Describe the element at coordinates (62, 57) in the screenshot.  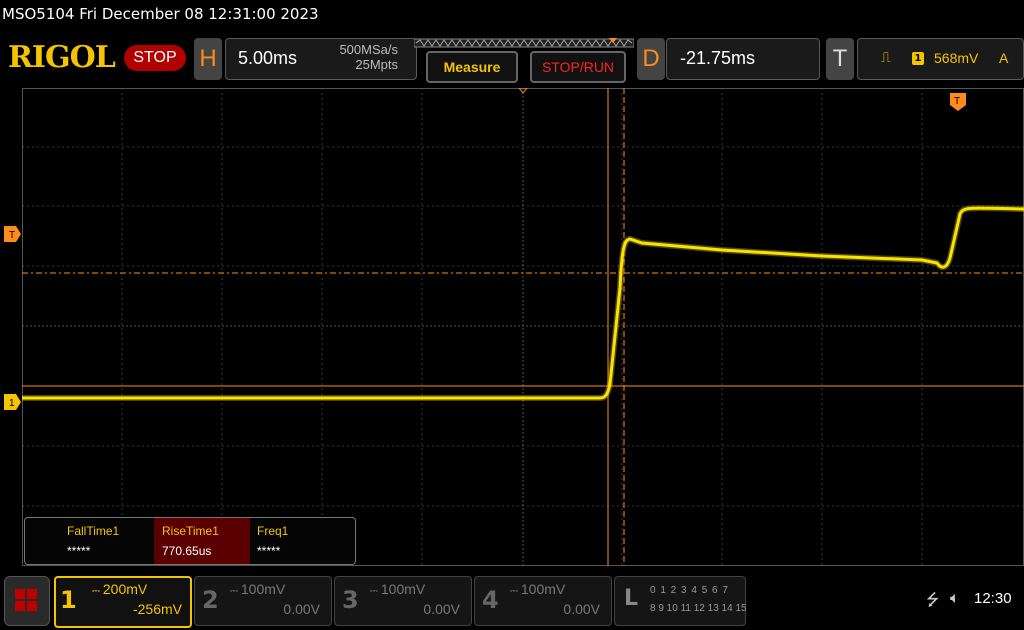
I see `rigol-logo: RIGOL` at that location.